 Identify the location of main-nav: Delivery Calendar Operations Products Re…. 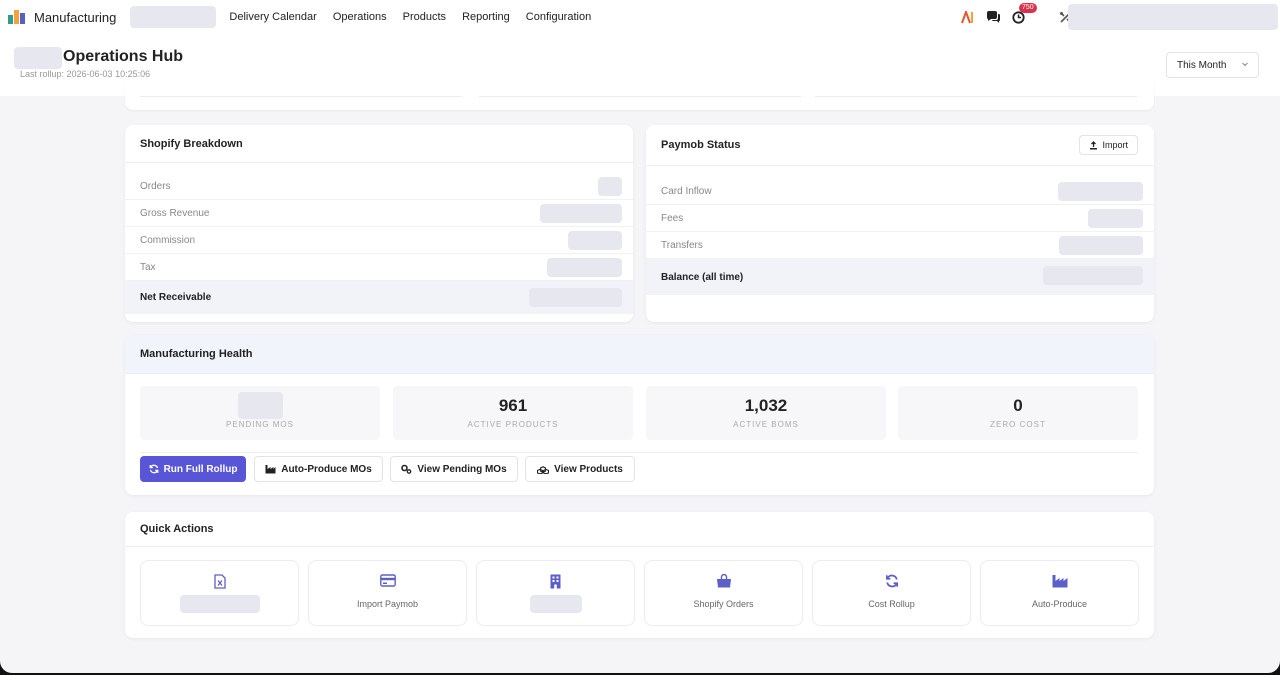
(418, 17).